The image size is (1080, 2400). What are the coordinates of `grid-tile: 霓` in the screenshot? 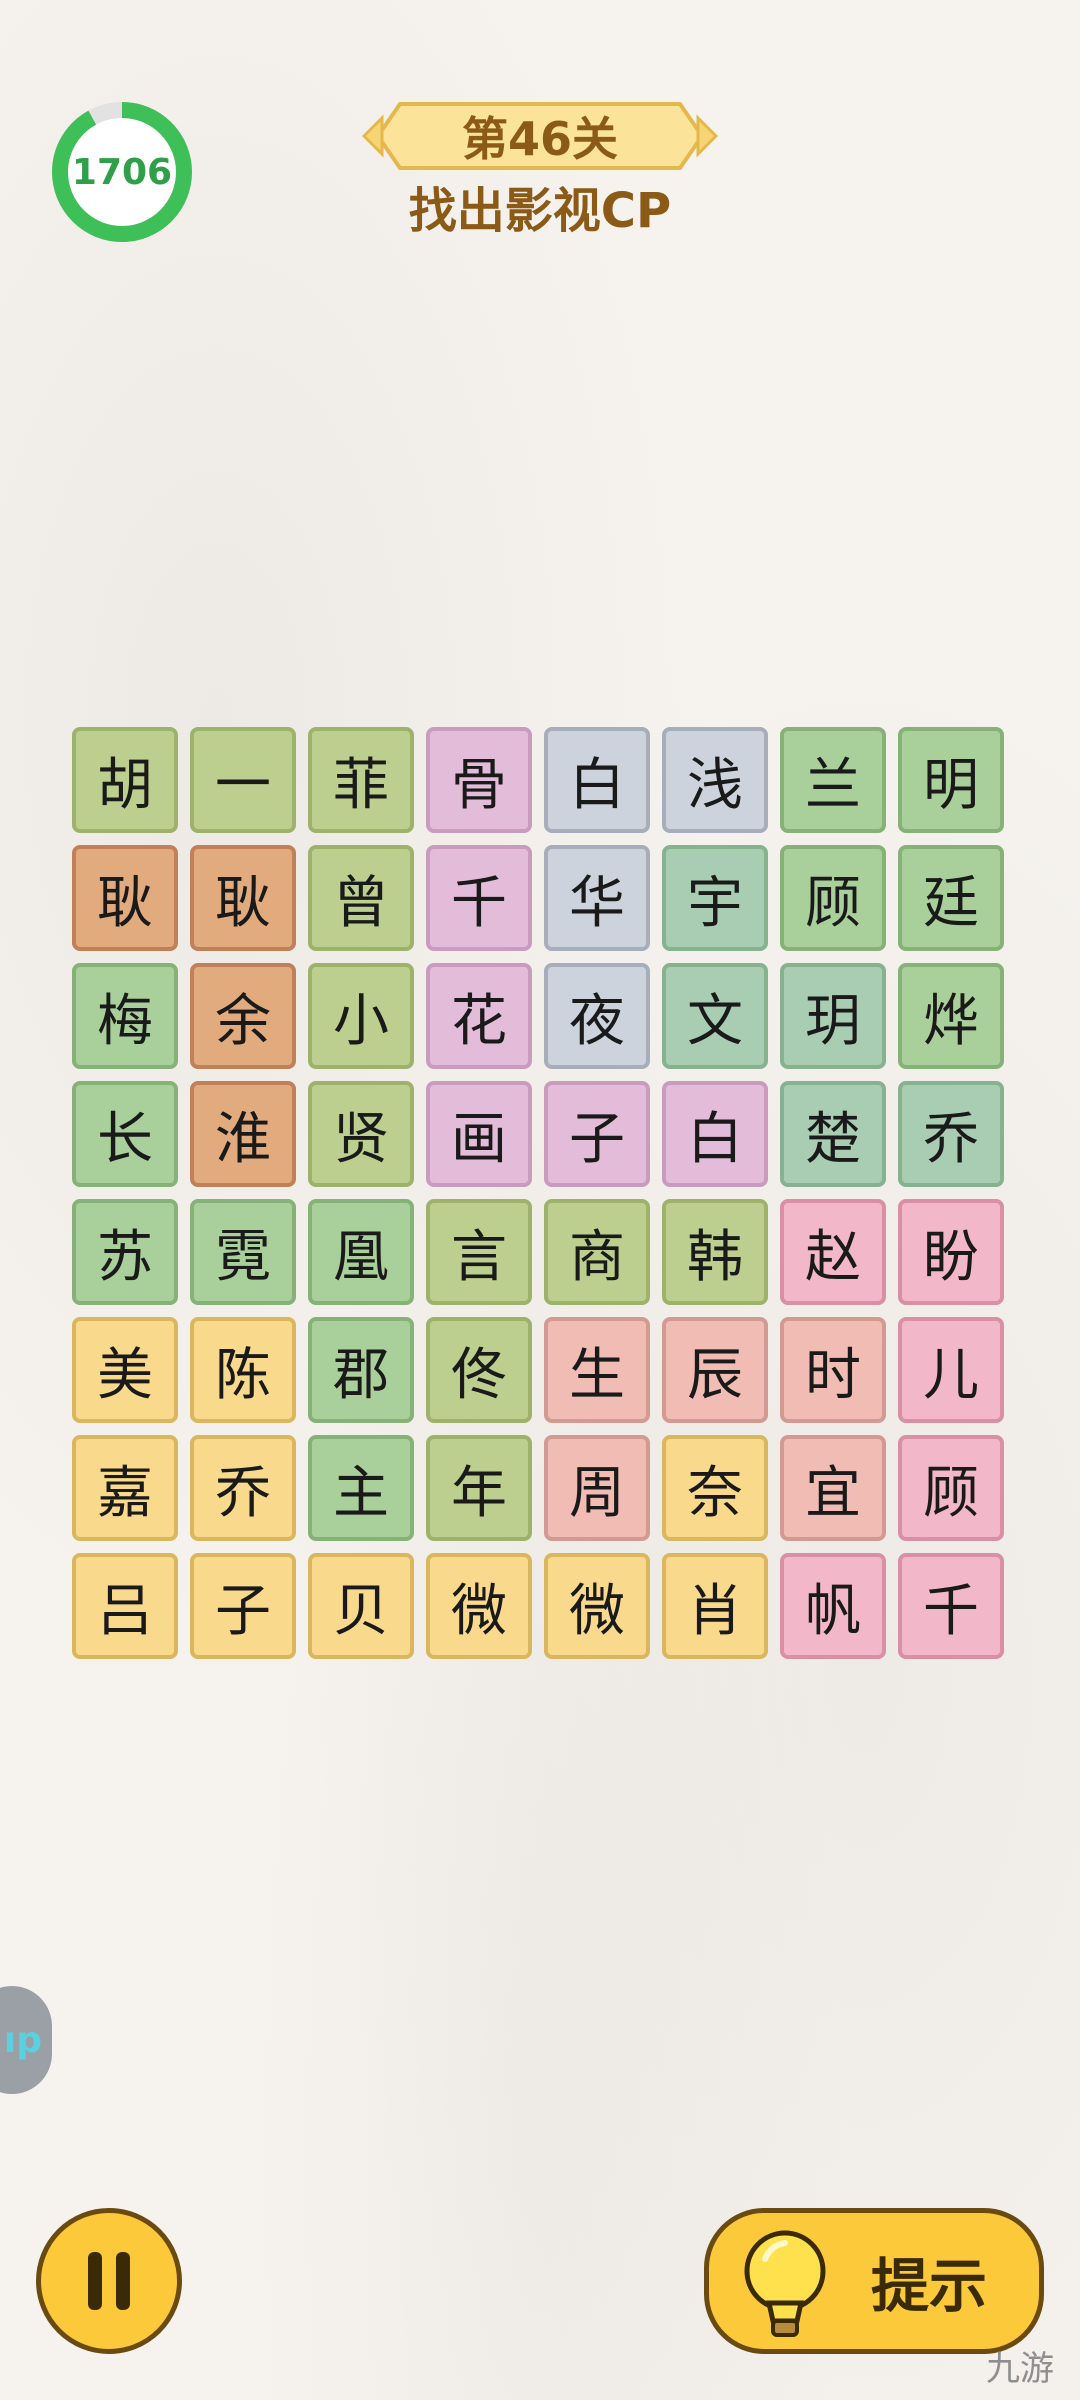 It's located at (243, 1252).